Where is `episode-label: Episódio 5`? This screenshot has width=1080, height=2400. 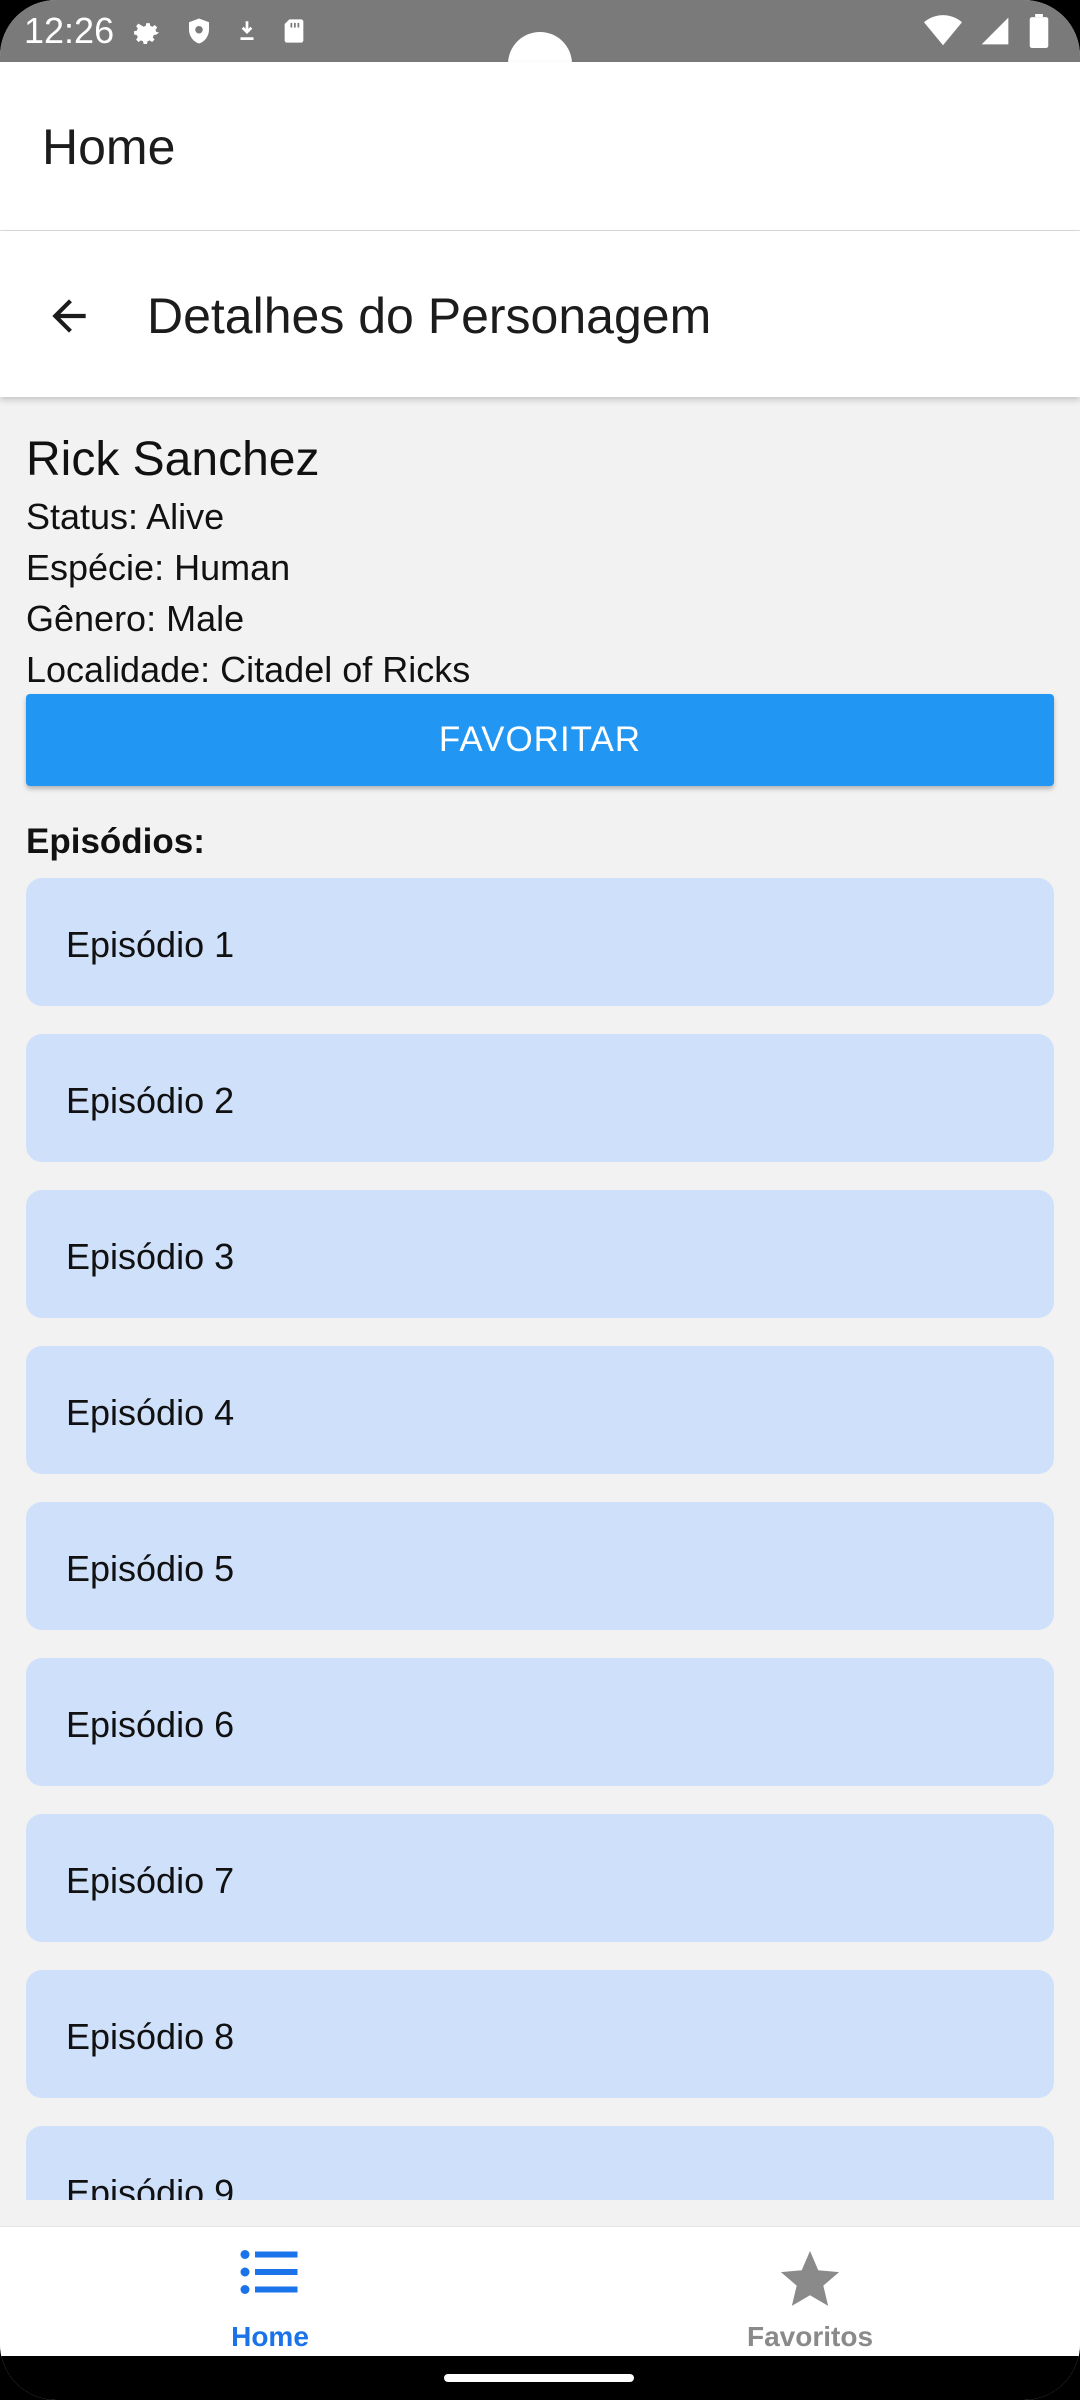
episode-label: Episódio 5 is located at coordinates (150, 1568).